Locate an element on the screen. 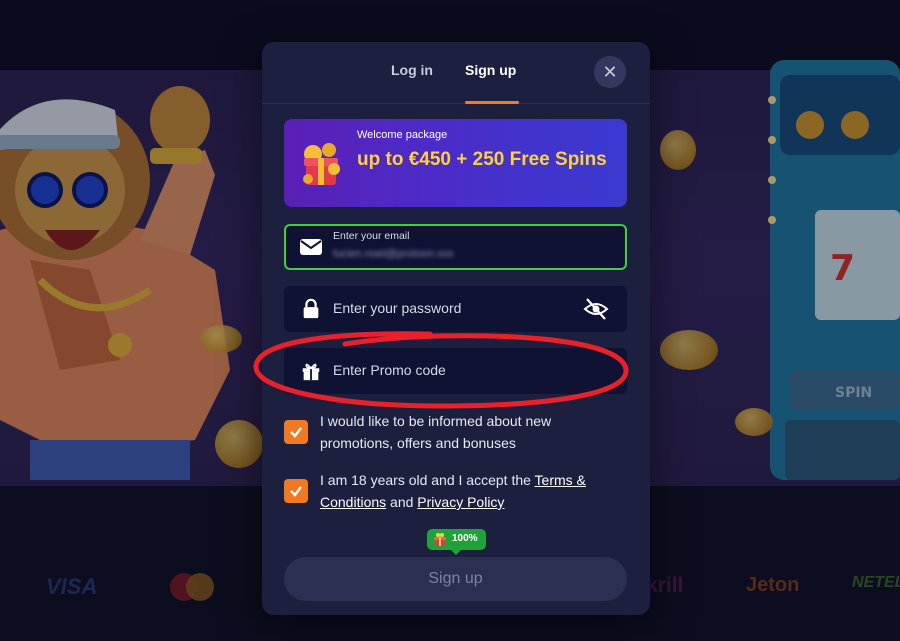  password-field: Enter your password is located at coordinates (455, 309).